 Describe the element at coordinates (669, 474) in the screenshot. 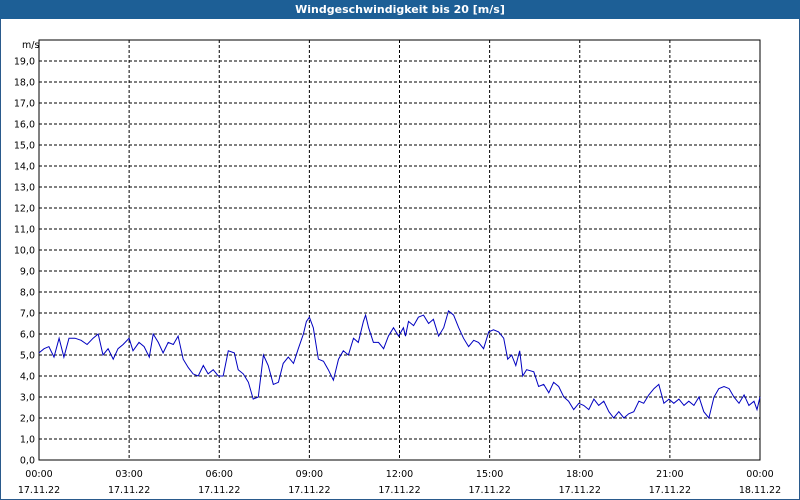

I see `x-tick-time: 21:00` at that location.